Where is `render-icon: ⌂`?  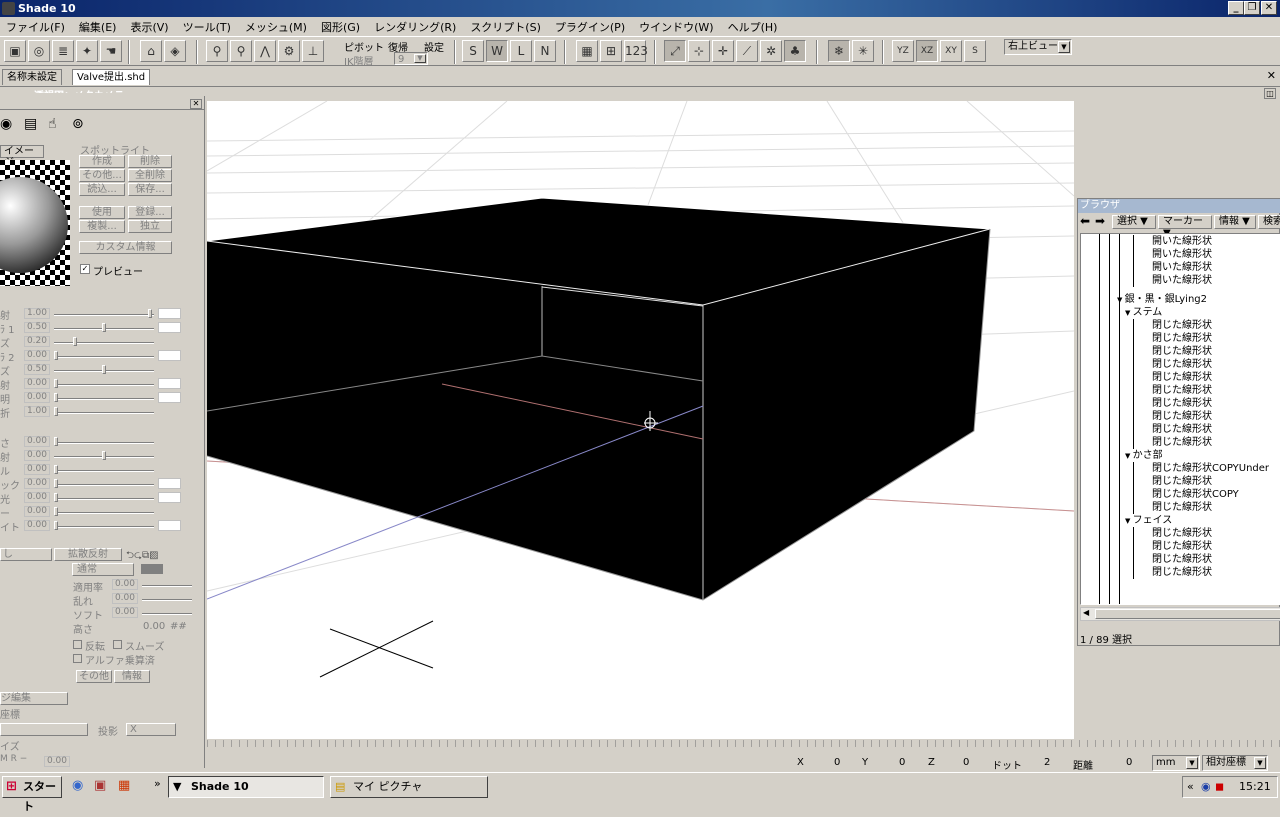 render-icon: ⌂ is located at coordinates (151, 51).